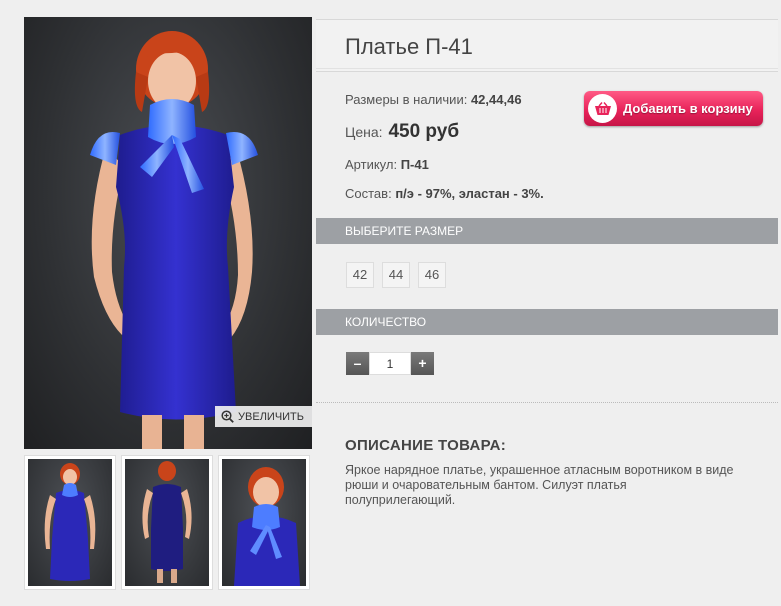 This screenshot has width=781, height=606. What do you see at coordinates (360, 275) in the screenshot?
I see `size-option-42: 42` at bounding box center [360, 275].